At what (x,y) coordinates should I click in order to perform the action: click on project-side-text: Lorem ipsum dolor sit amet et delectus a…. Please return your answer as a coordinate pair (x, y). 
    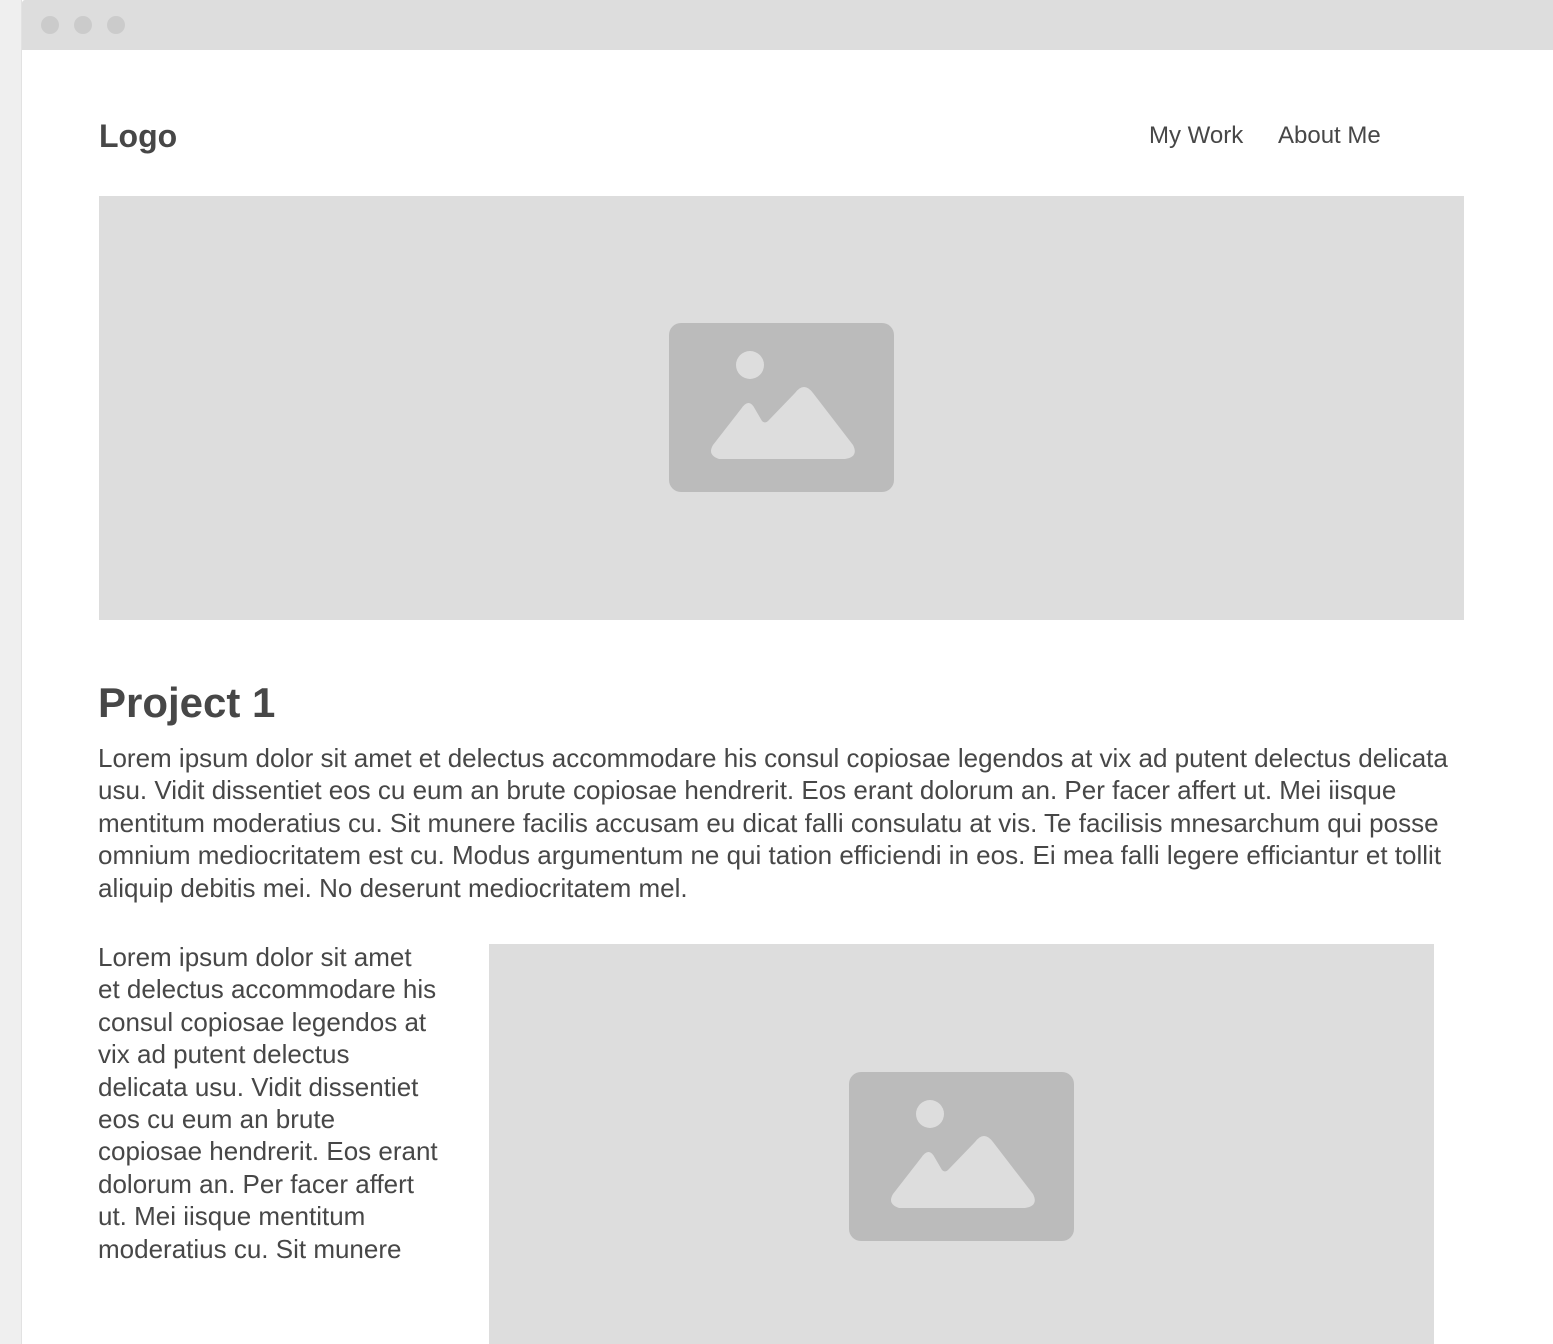
    Looking at the image, I should click on (268, 1103).